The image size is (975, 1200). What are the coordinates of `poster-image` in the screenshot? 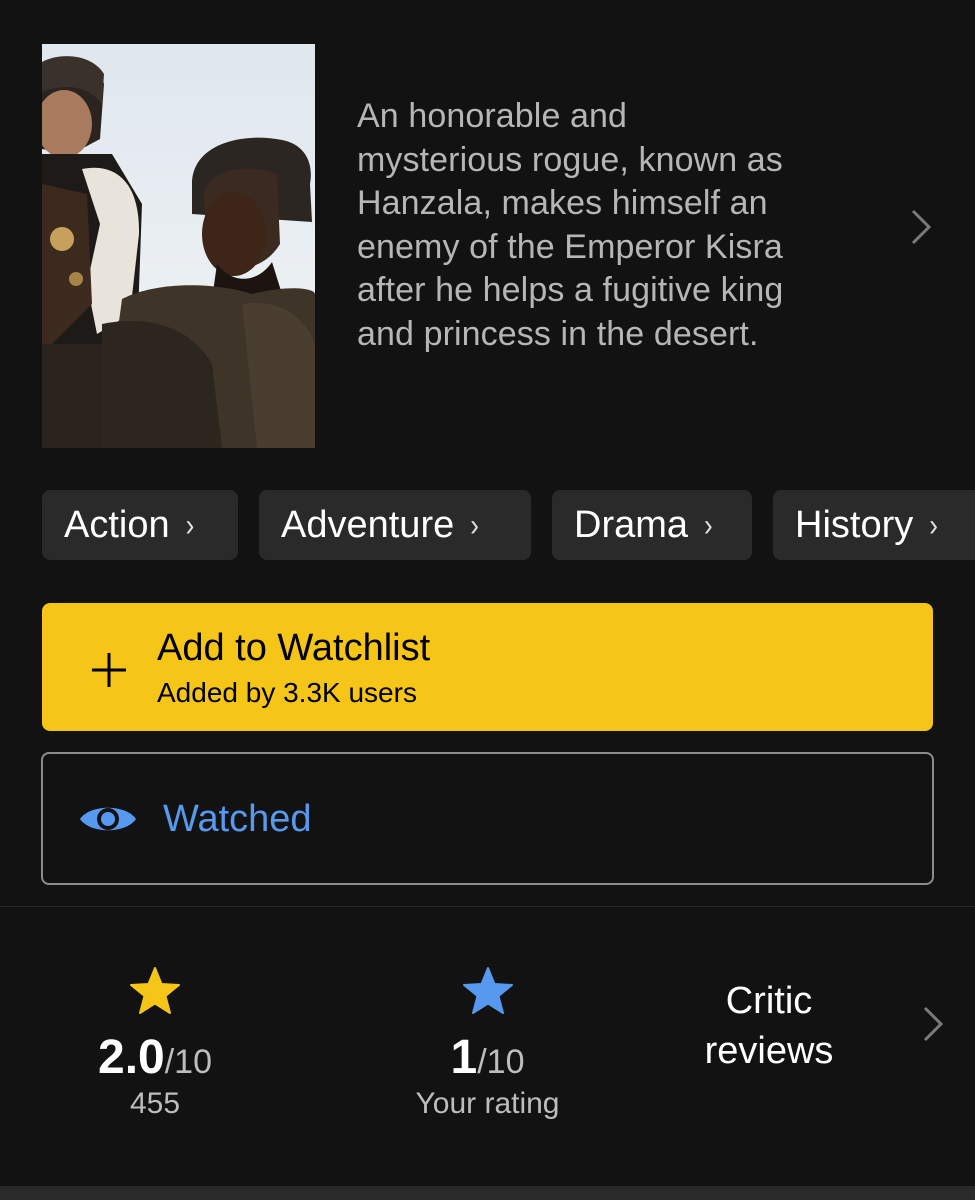 It's located at (178, 246).